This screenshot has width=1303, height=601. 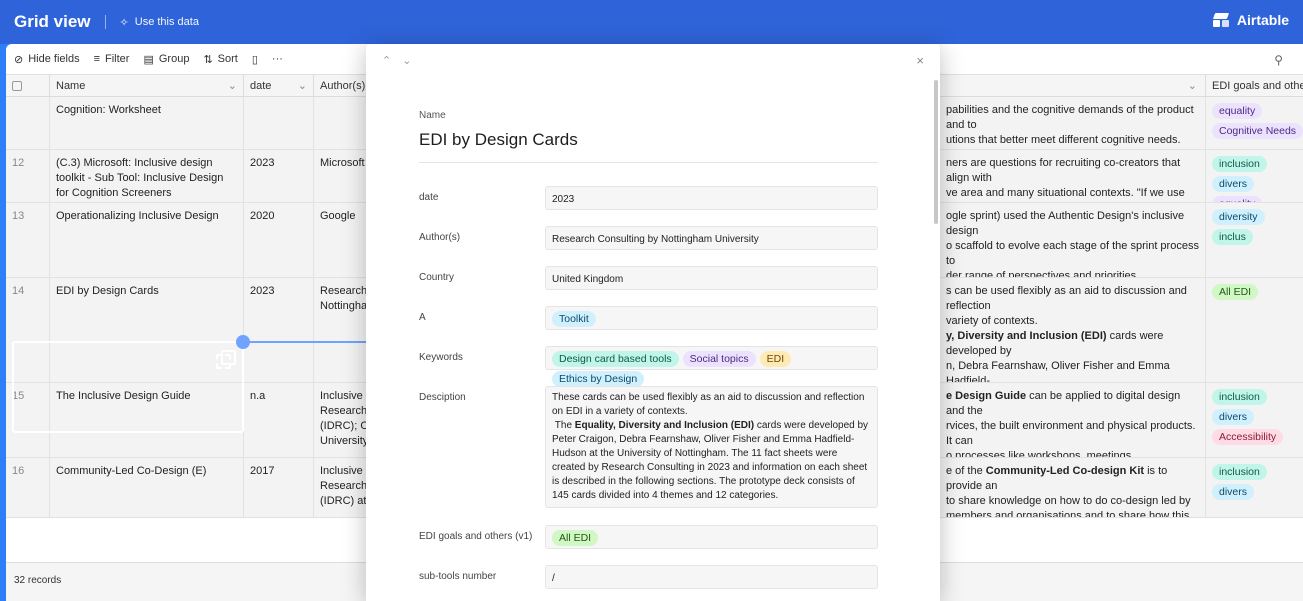 What do you see at coordinates (1278, 60) in the screenshot?
I see `search-icon: ⚲` at bounding box center [1278, 60].